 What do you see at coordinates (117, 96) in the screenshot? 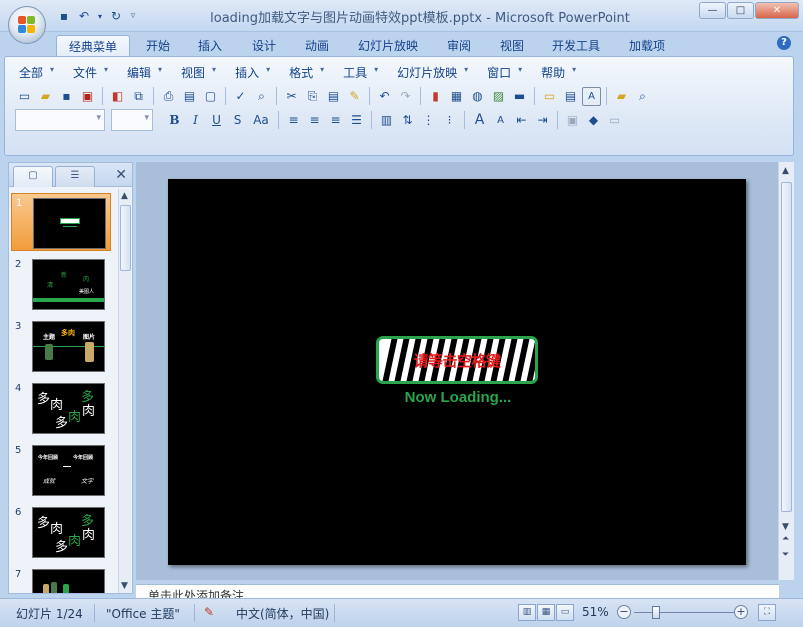
I see `permission-icon: ◧` at bounding box center [117, 96].